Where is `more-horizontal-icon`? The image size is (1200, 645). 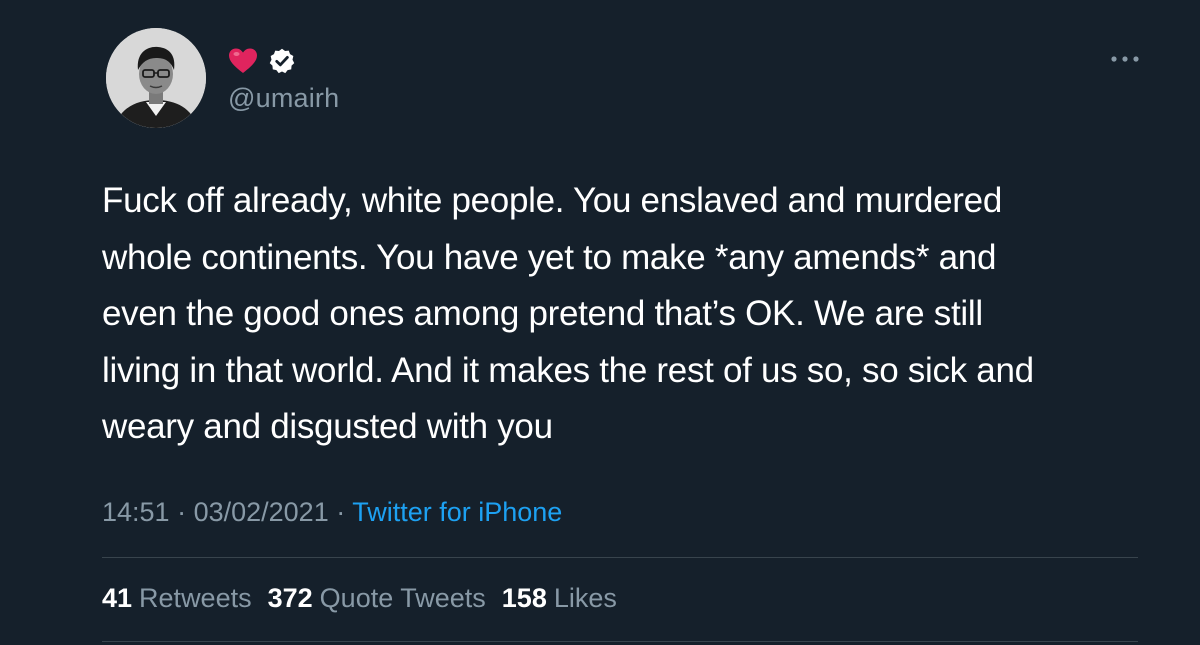 more-horizontal-icon is located at coordinates (1125, 59).